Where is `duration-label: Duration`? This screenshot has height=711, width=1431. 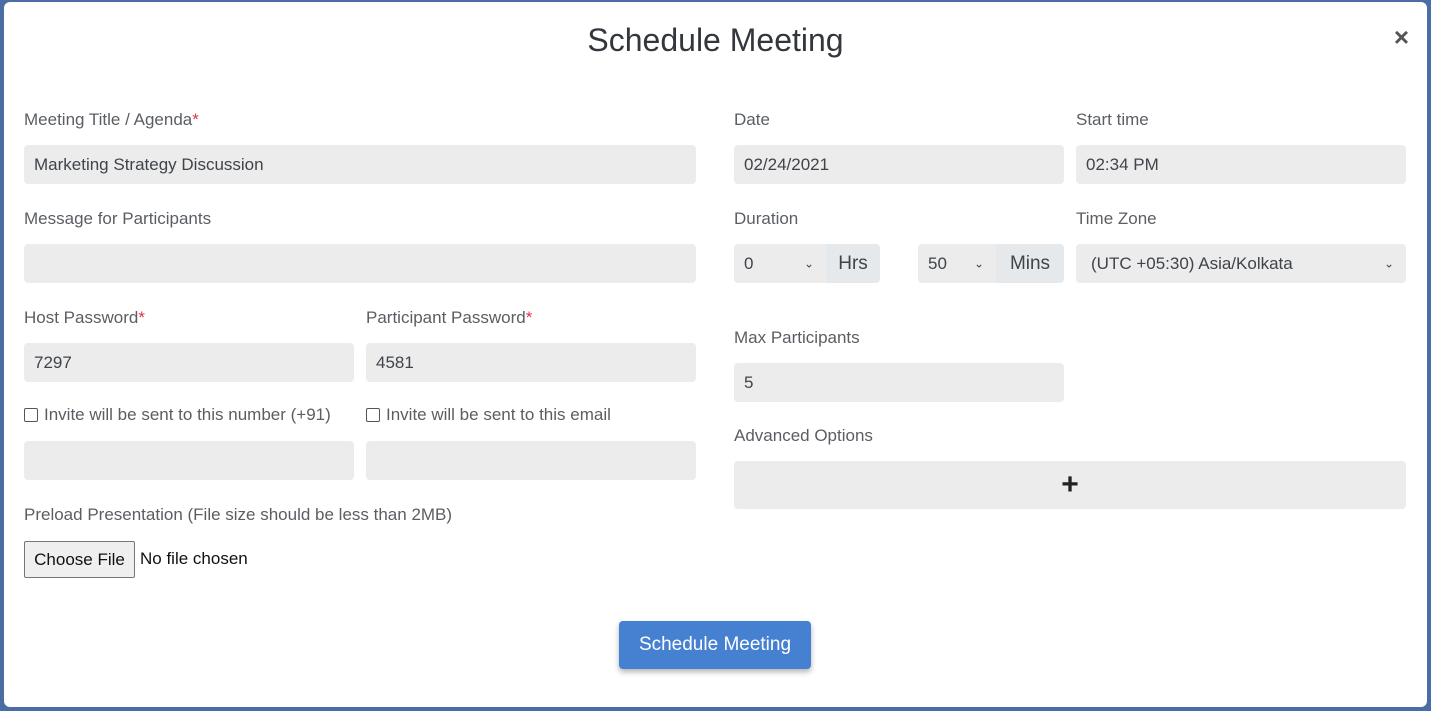 duration-label: Duration is located at coordinates (766, 218).